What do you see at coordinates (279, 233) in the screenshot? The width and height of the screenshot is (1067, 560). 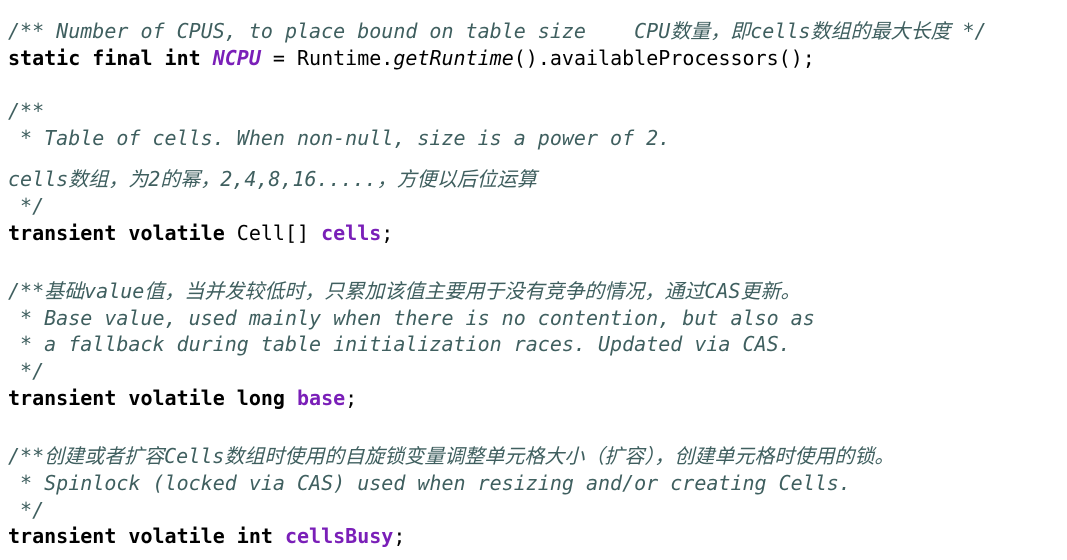 I see `cells-type: Cell[]` at bounding box center [279, 233].